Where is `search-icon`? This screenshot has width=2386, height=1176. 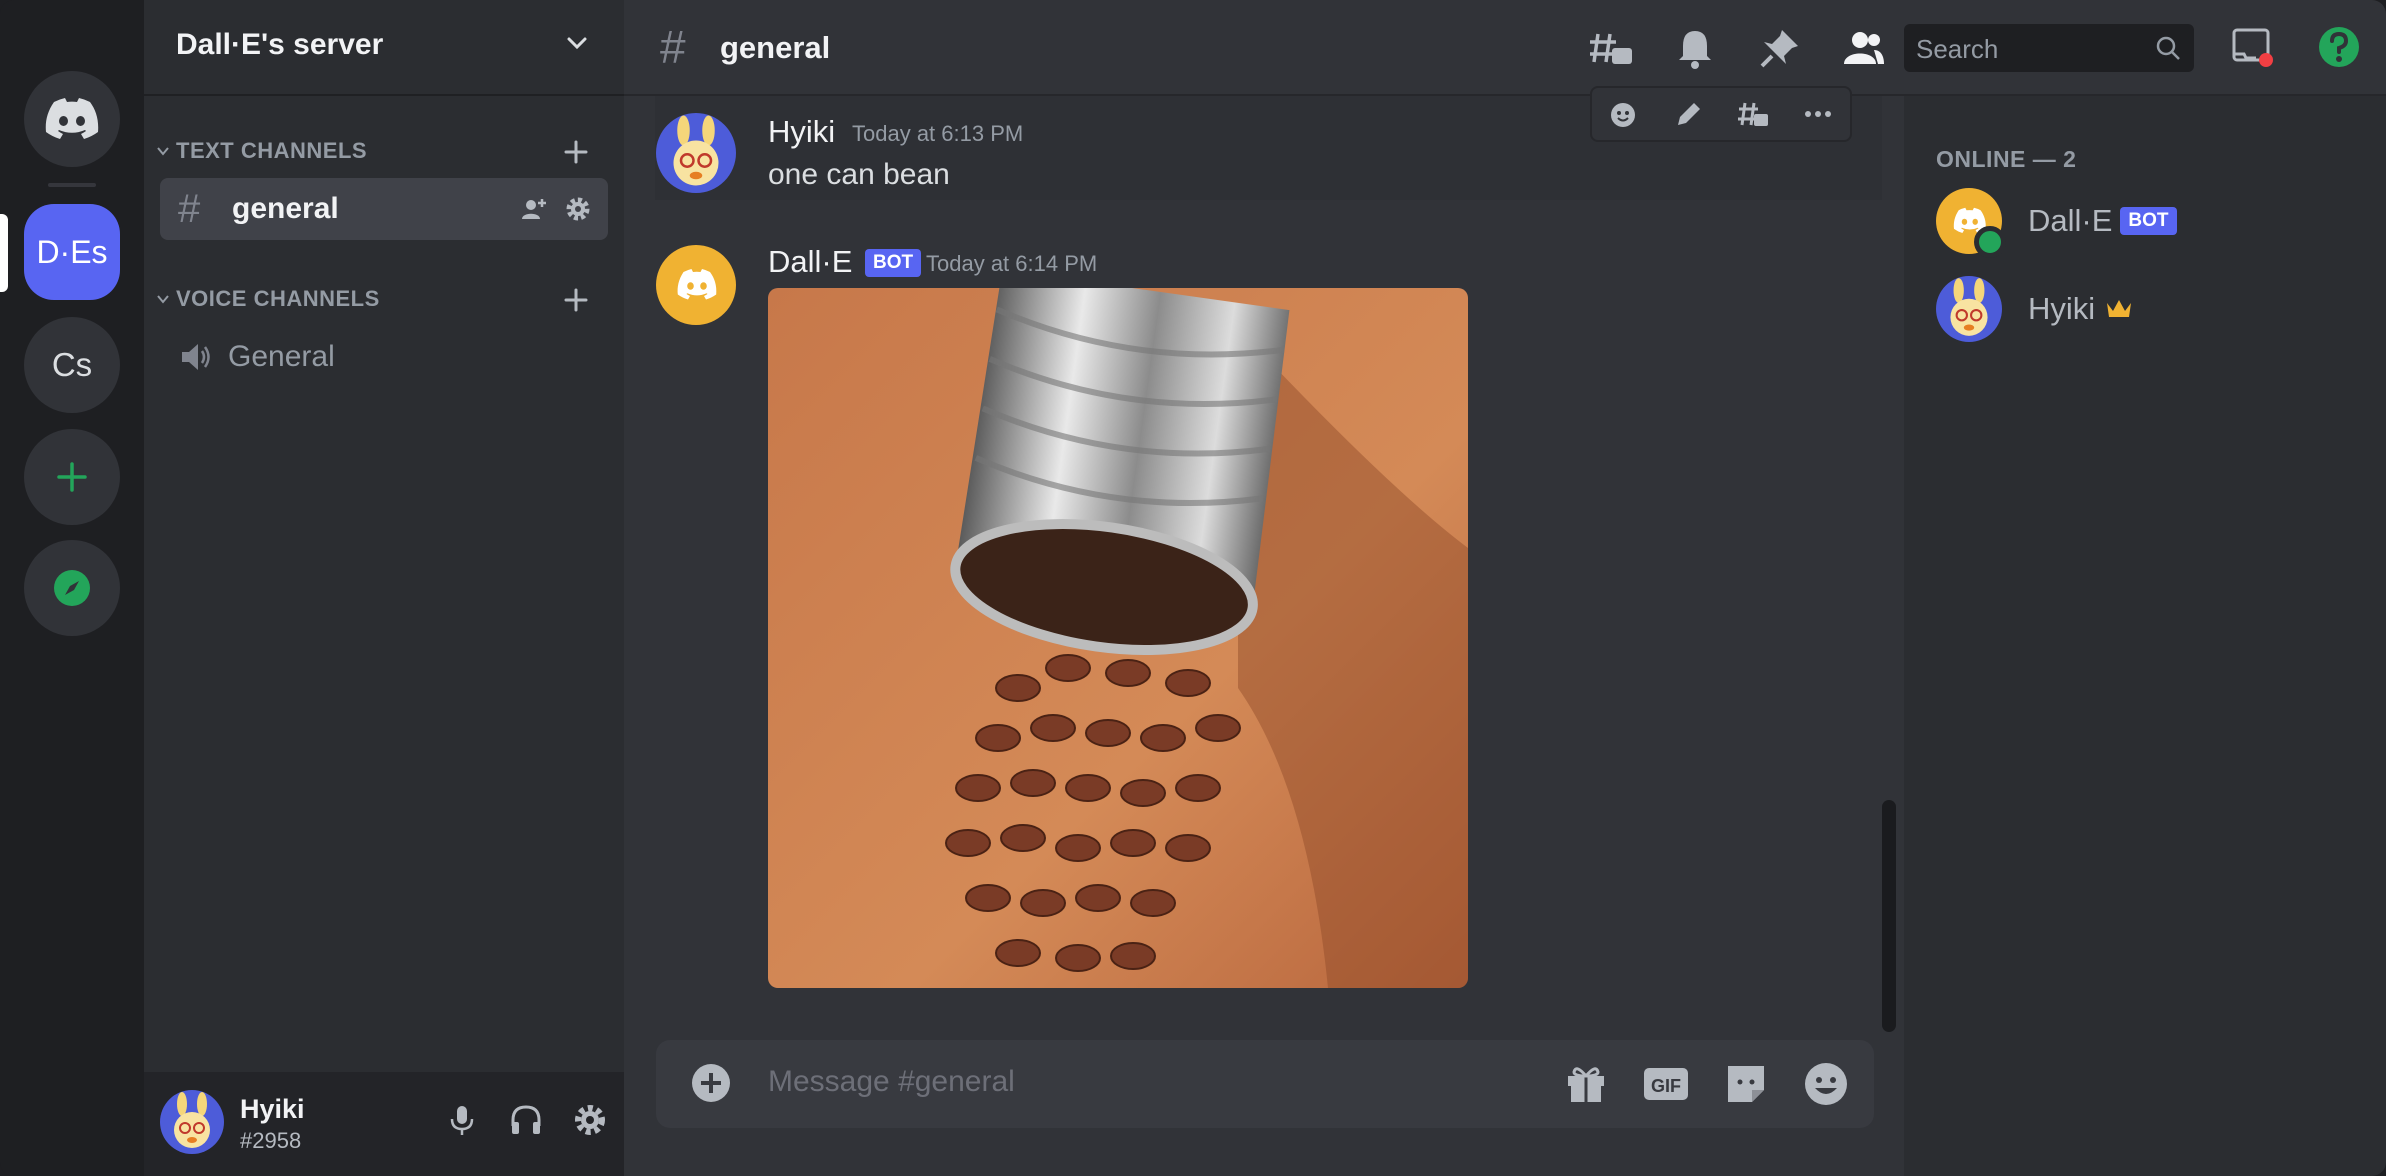 search-icon is located at coordinates (2168, 48).